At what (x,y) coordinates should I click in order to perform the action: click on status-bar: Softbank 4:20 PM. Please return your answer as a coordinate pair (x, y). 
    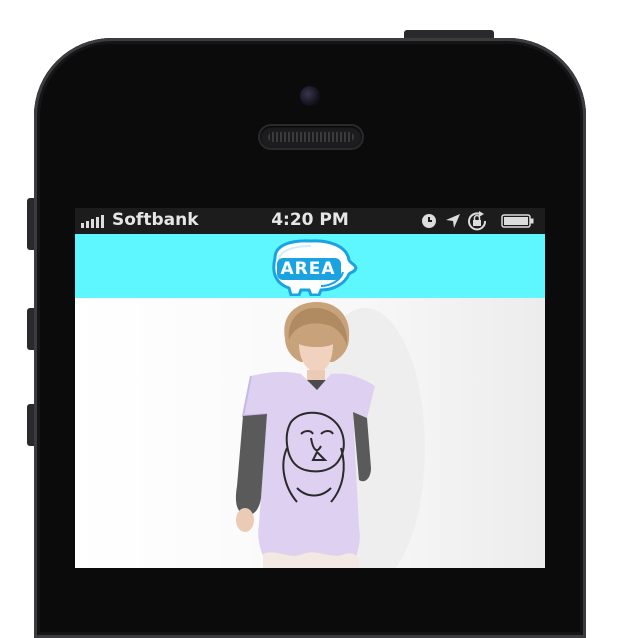
    Looking at the image, I should click on (310, 221).